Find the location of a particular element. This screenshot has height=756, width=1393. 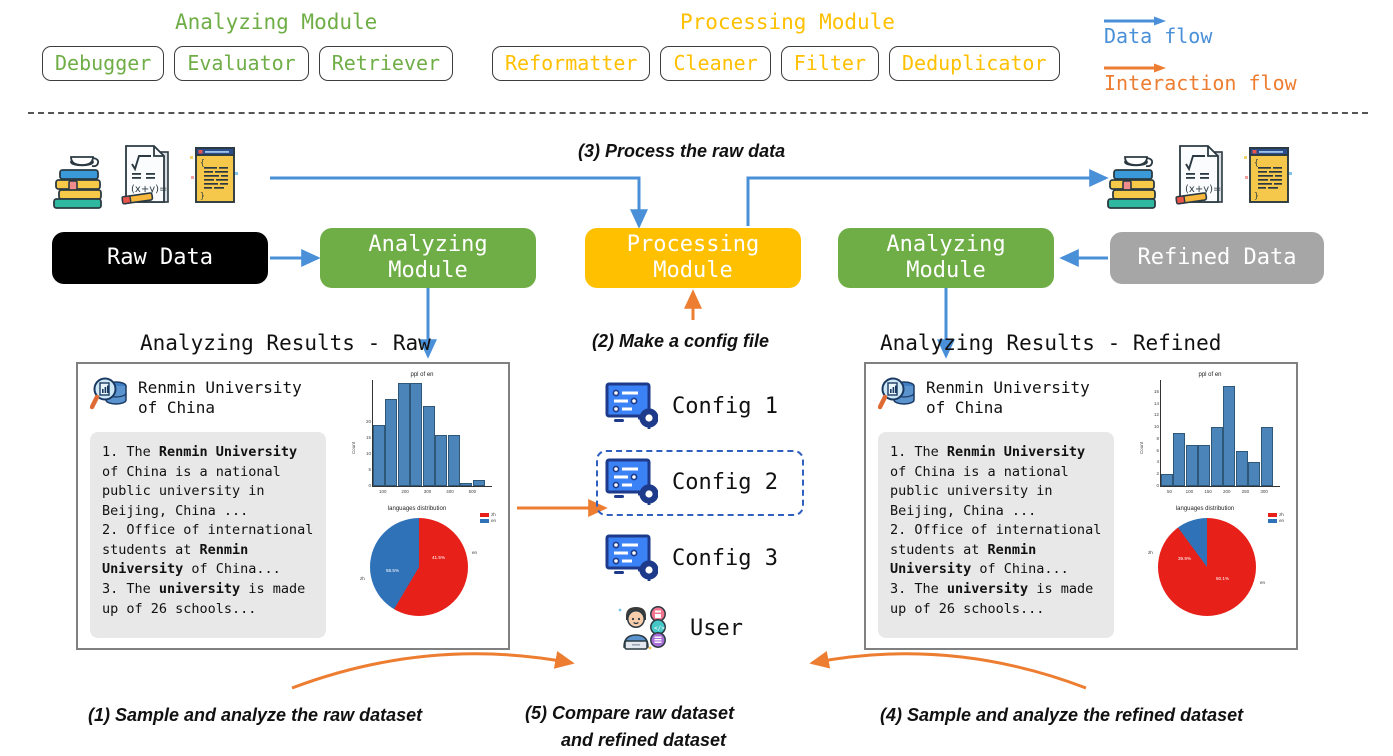

raw-pie-value-en: 41.5% is located at coordinates (439, 557).